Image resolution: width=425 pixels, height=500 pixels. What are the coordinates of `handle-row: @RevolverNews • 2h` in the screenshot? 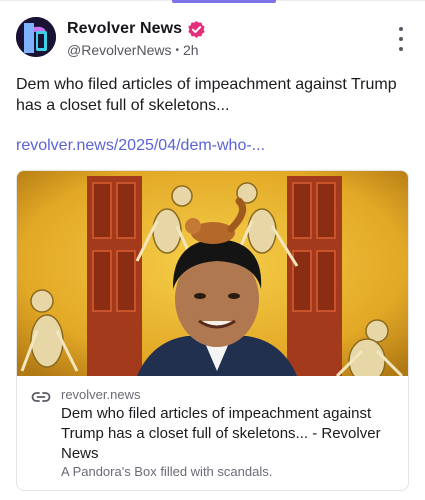 It's located at (136, 50).